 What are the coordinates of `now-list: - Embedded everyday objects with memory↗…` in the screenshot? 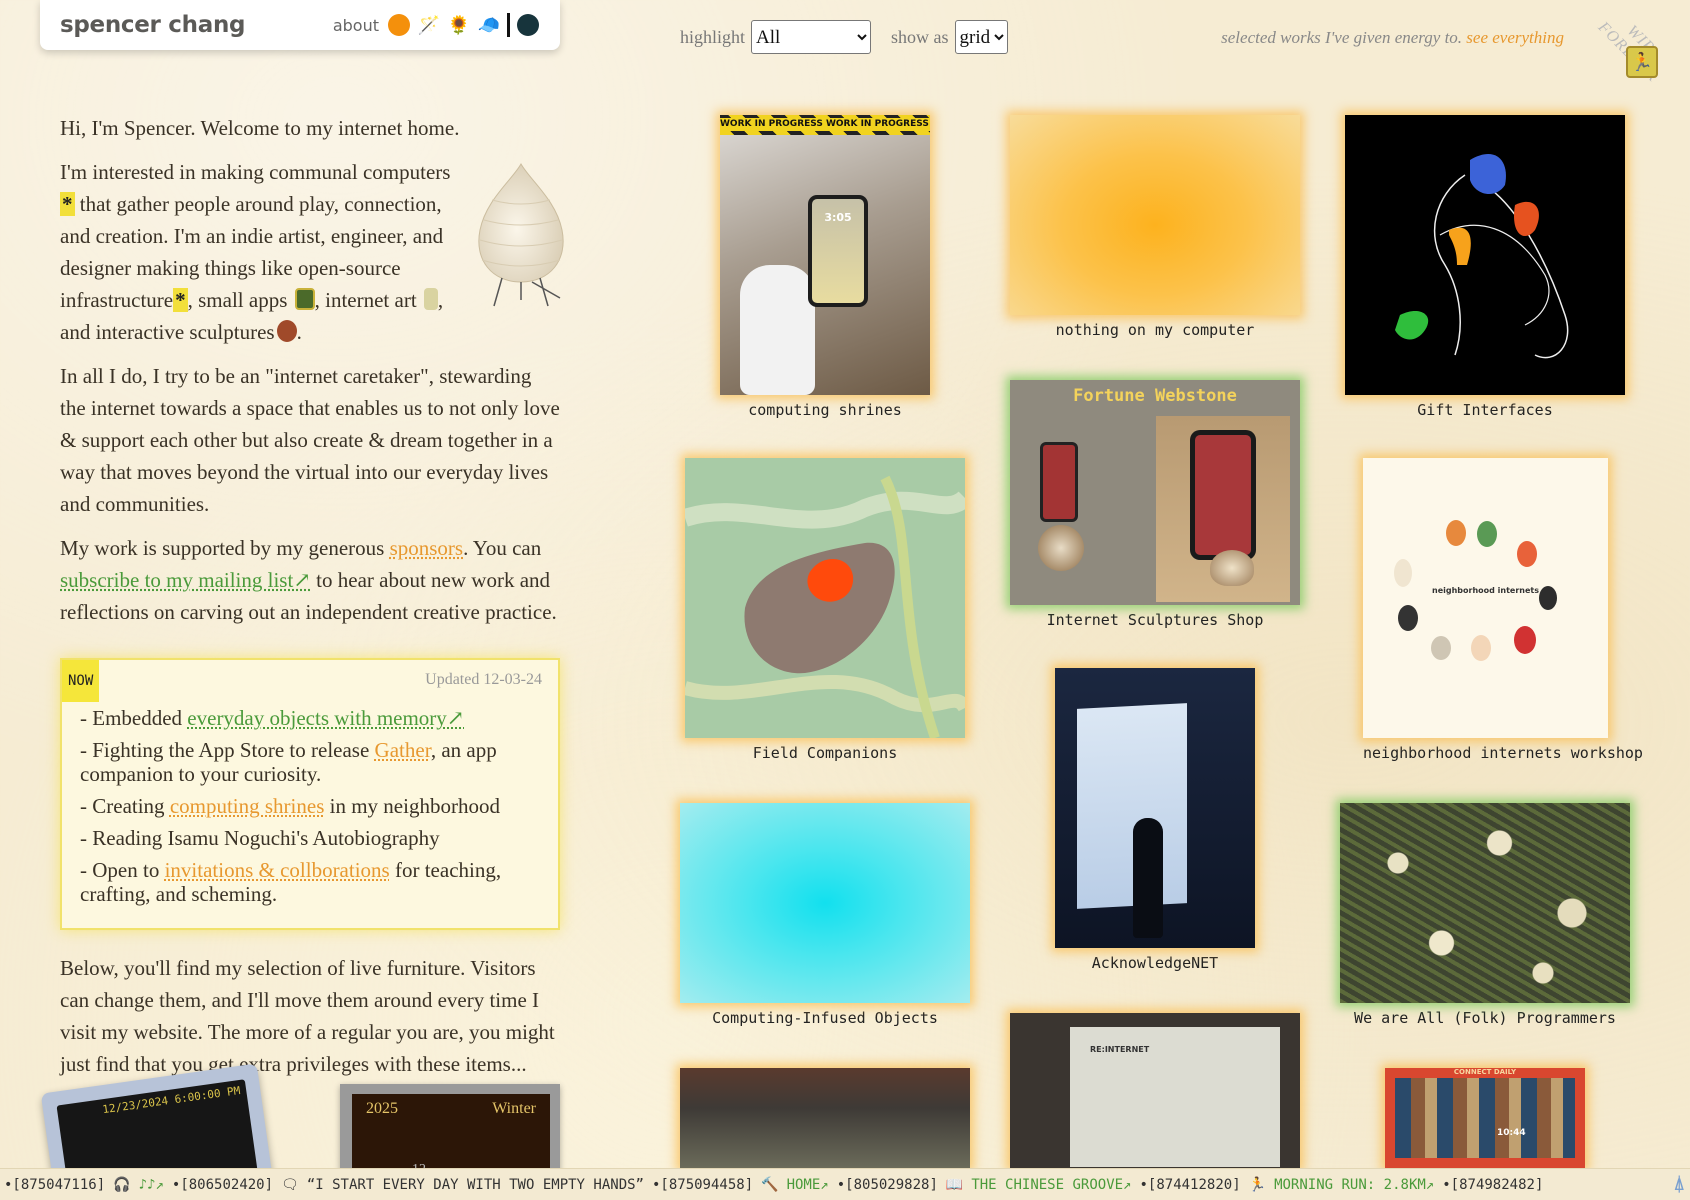 It's located at (311, 806).